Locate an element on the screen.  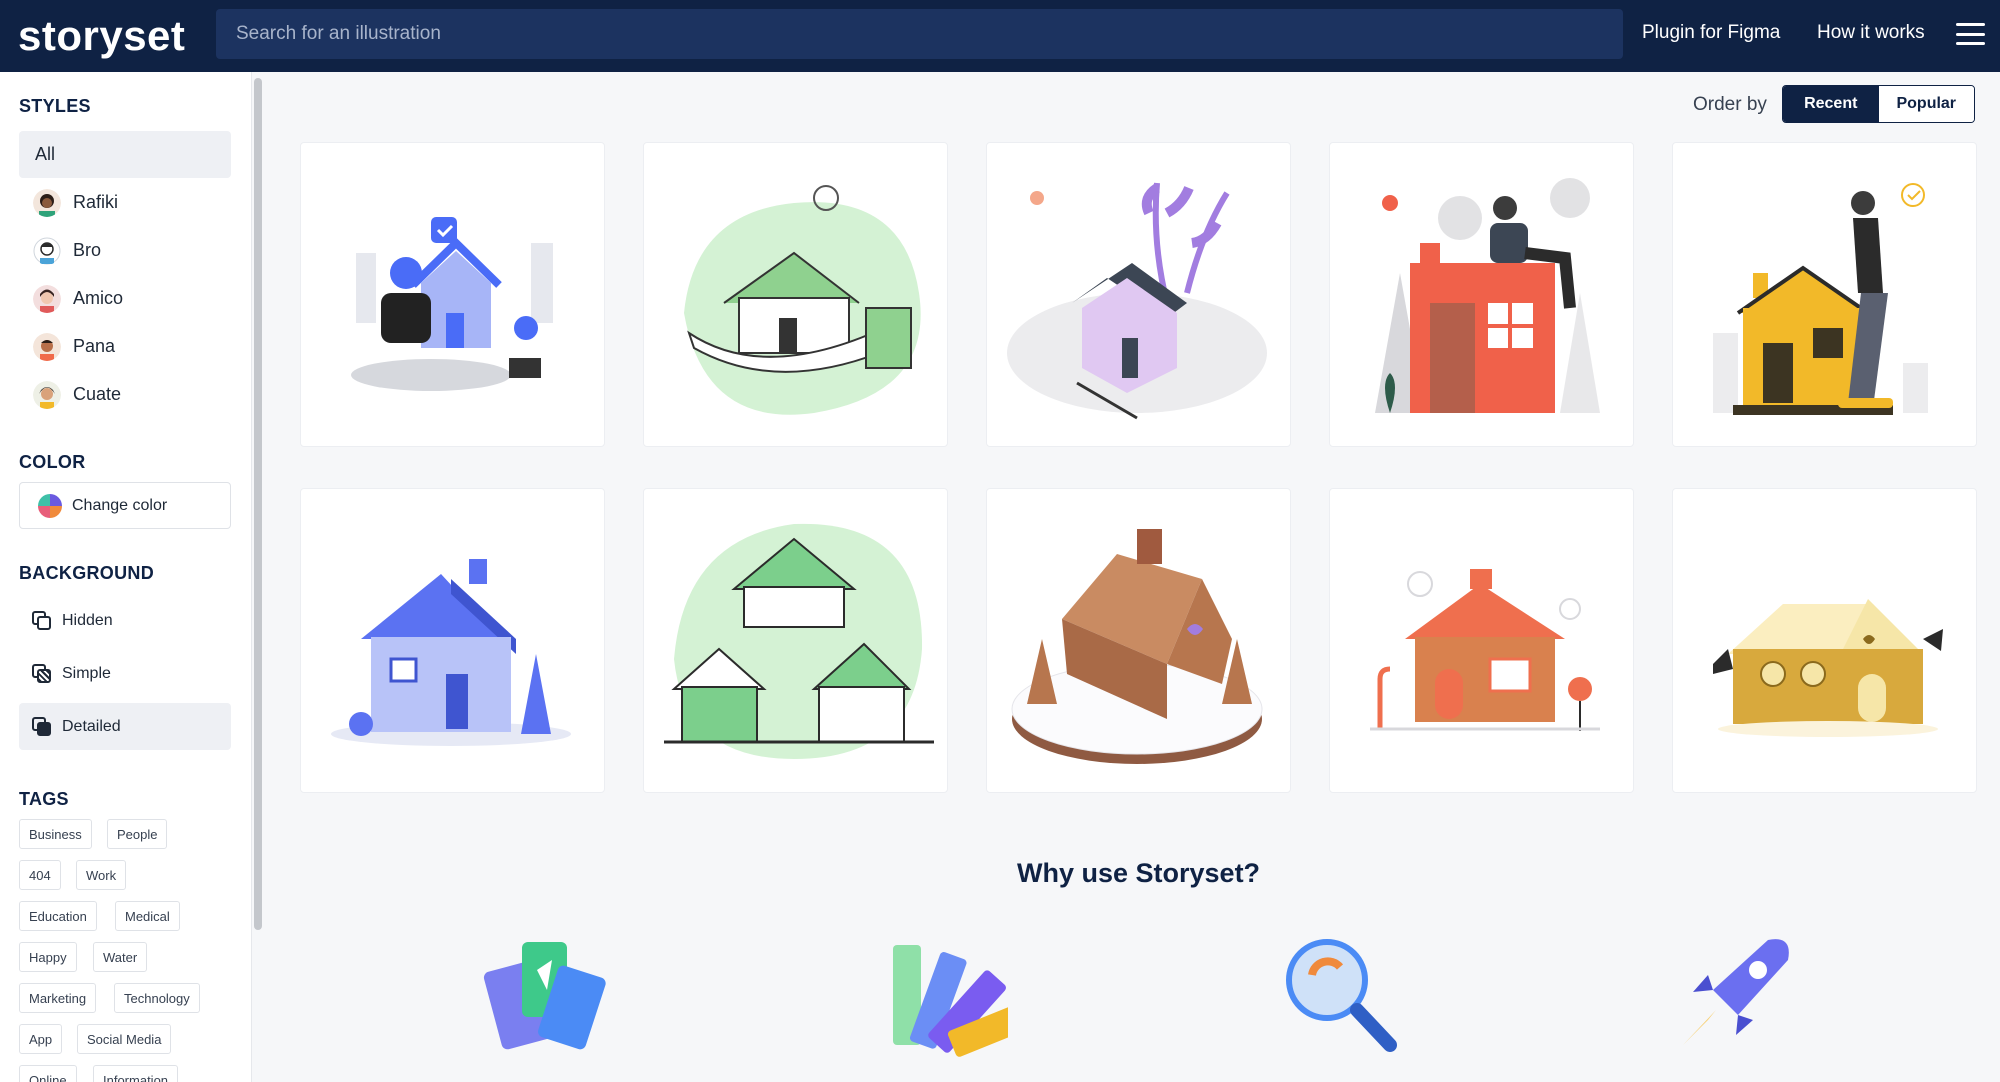
order-recent-button: Recent is located at coordinates (1831, 104).